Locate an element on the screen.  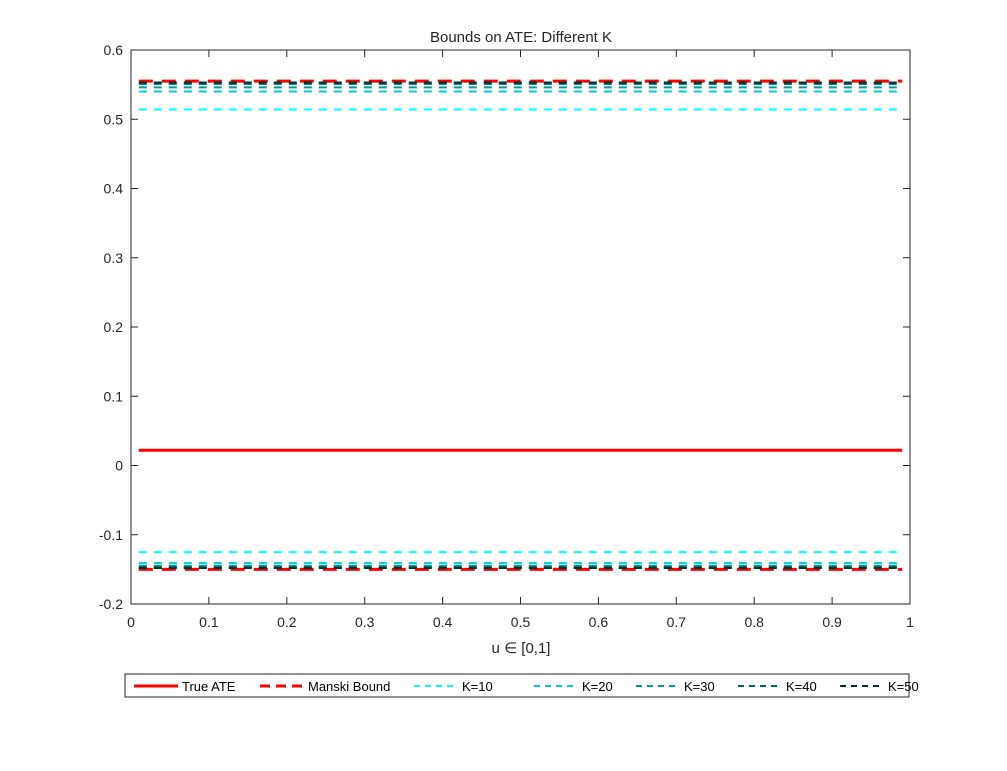
x-tick-label: 0.5 is located at coordinates (521, 622).